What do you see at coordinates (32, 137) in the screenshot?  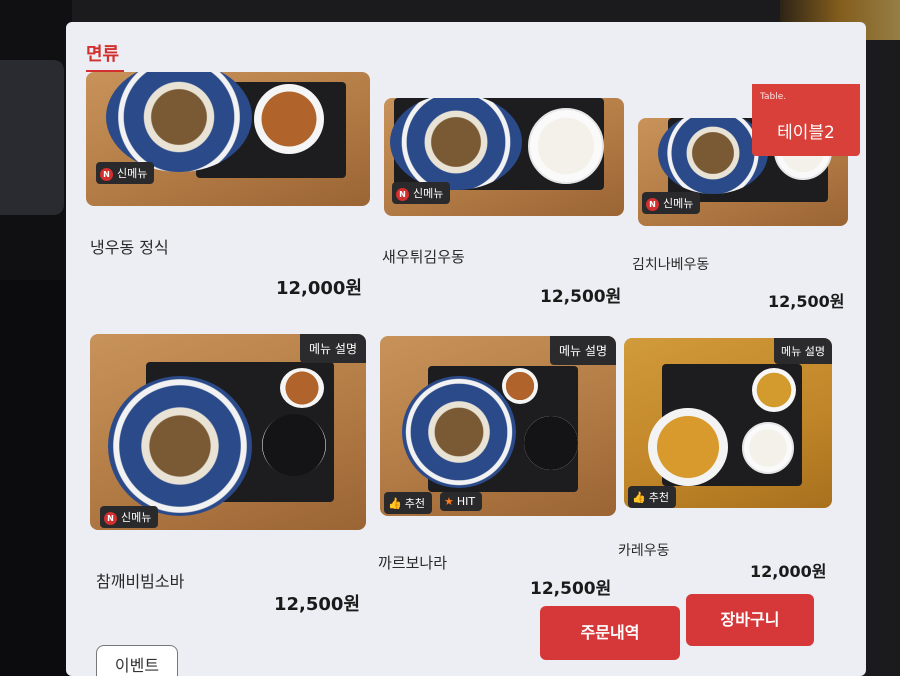 I see `side-panel` at bounding box center [32, 137].